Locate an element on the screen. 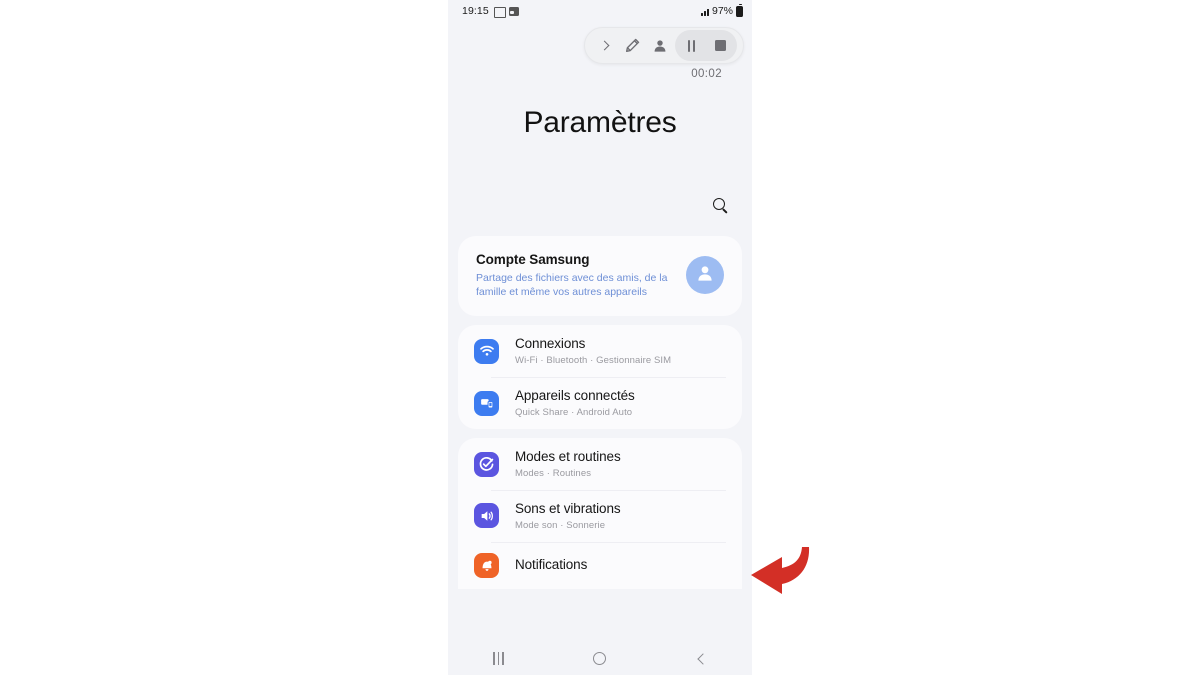  sound-vibration-icon is located at coordinates (486, 516).